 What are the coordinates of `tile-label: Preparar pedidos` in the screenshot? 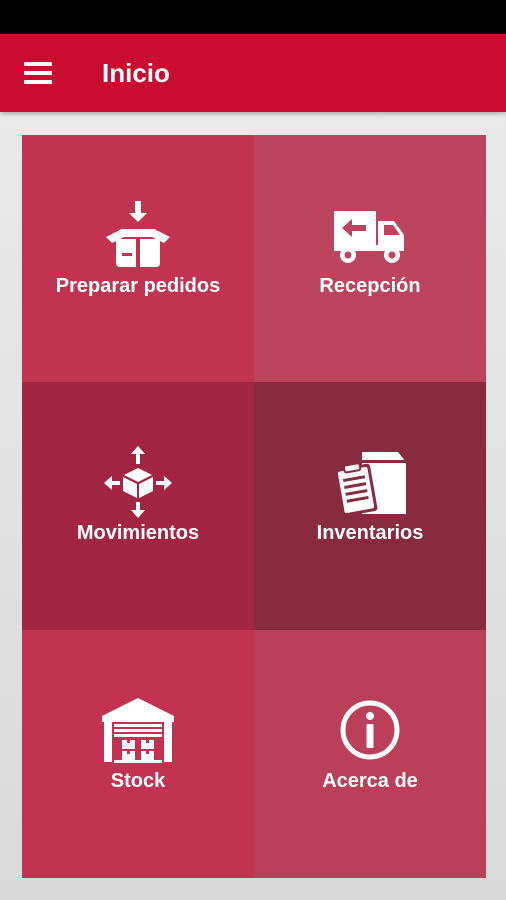 It's located at (138, 286).